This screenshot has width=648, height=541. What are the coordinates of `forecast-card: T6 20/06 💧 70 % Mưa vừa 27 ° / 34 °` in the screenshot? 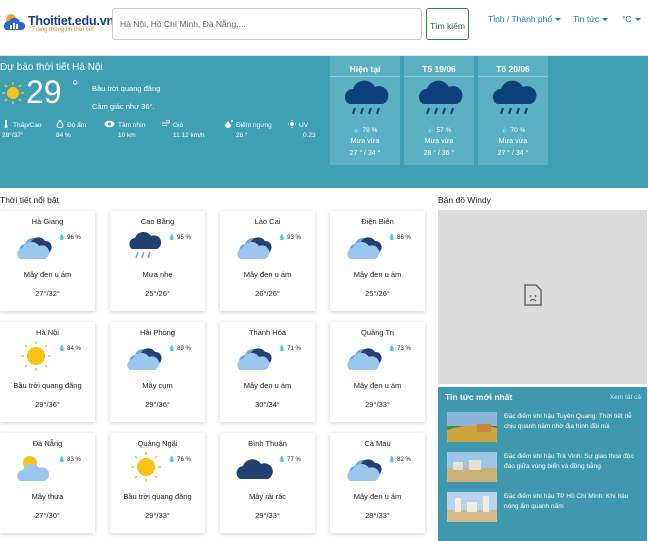 It's located at (513, 110).